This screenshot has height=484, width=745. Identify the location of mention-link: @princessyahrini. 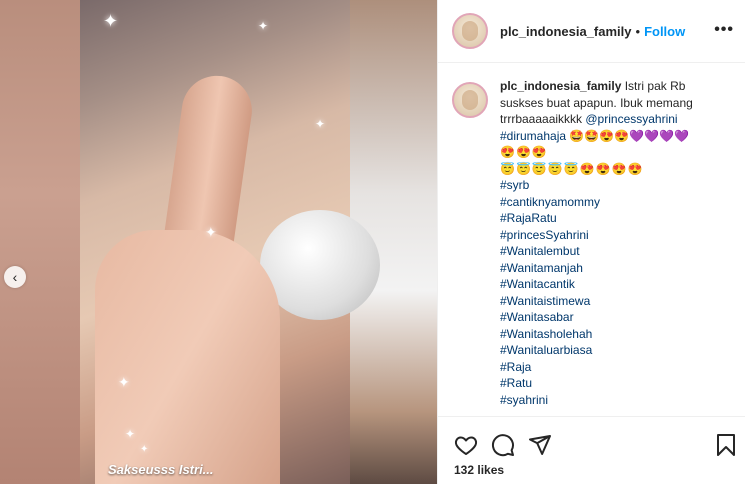
(631, 119).